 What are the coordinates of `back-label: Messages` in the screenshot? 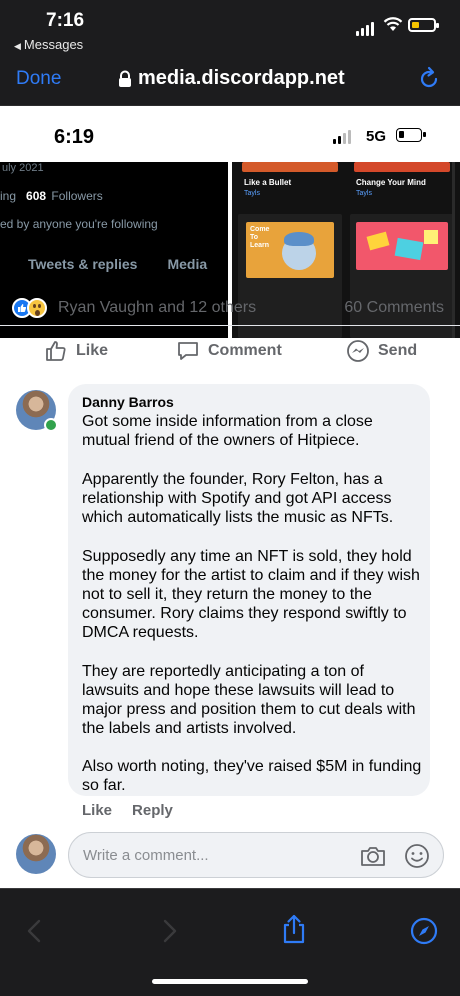 It's located at (53, 44).